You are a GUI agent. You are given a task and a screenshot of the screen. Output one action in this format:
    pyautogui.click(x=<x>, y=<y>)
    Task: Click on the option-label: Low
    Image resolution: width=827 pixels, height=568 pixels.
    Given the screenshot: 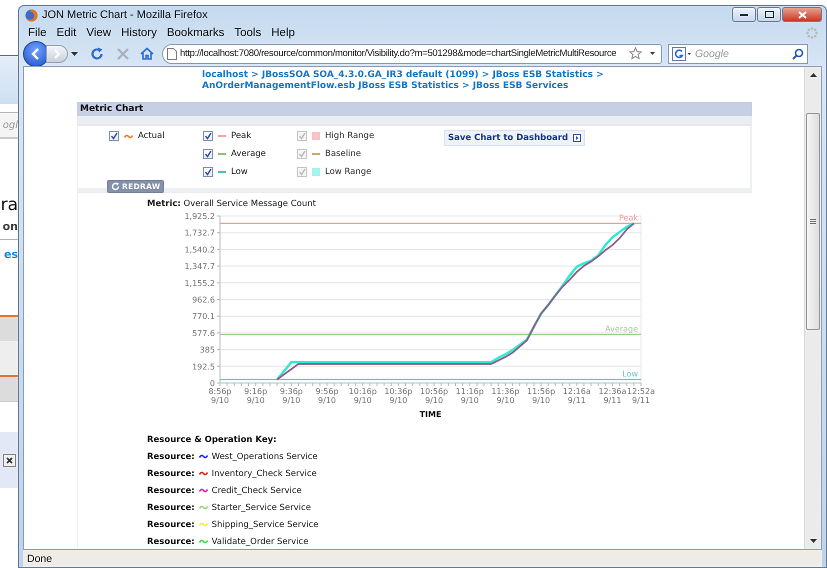 What is the action you would take?
    pyautogui.click(x=239, y=172)
    